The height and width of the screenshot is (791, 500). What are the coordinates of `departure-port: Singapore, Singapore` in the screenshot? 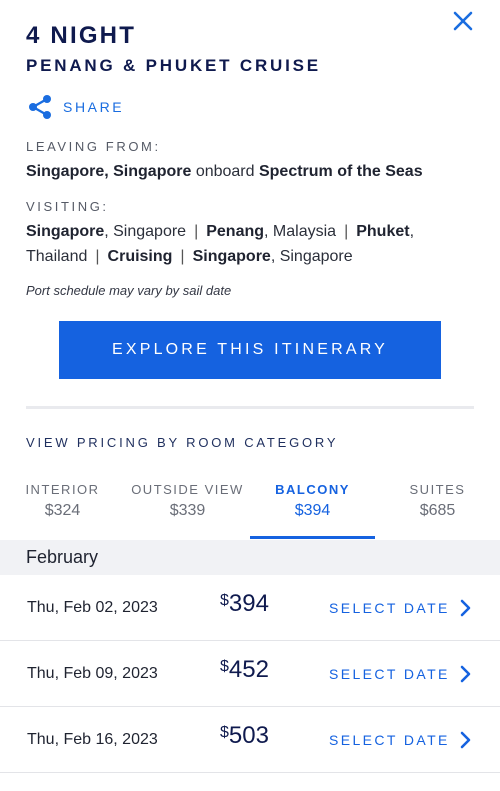 It's located at (109, 171).